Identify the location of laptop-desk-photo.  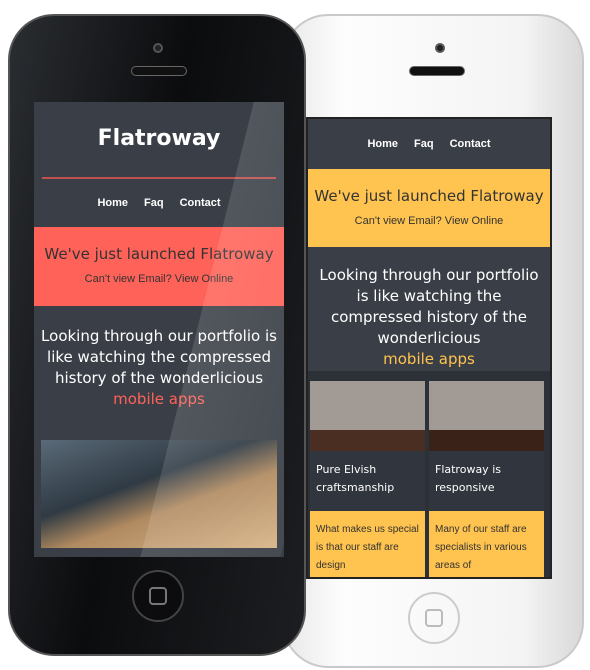
(159, 494).